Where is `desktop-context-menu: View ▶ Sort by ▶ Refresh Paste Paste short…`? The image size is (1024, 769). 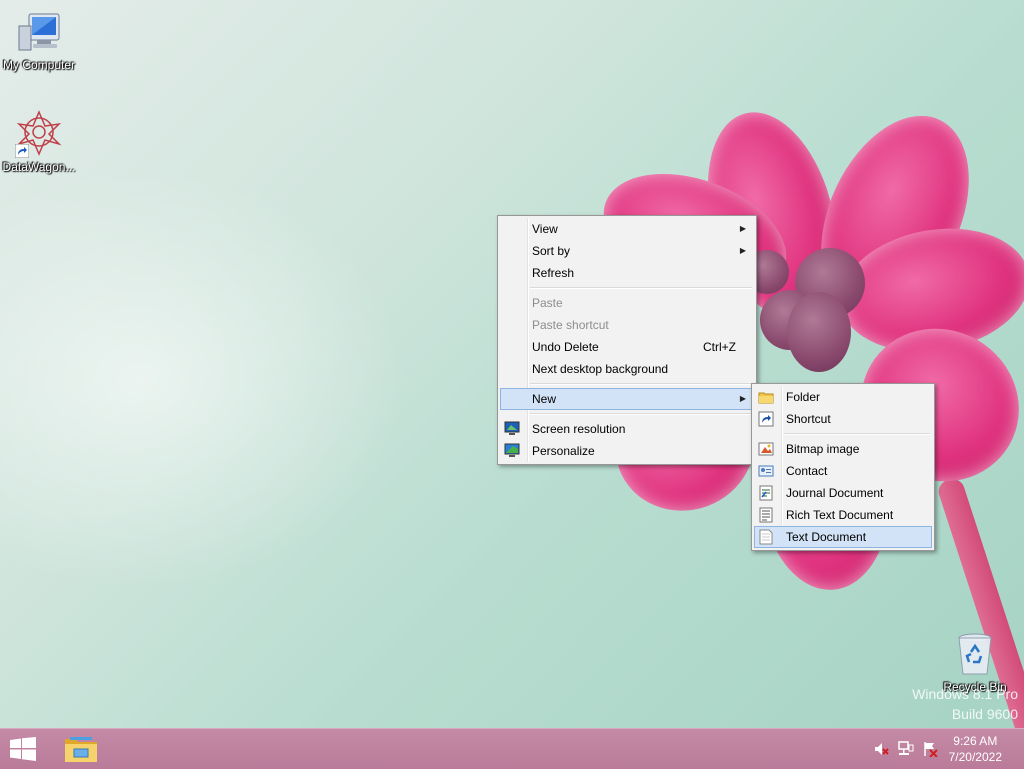 desktop-context-menu: View ▶ Sort by ▶ Refresh Paste Paste short… is located at coordinates (627, 340).